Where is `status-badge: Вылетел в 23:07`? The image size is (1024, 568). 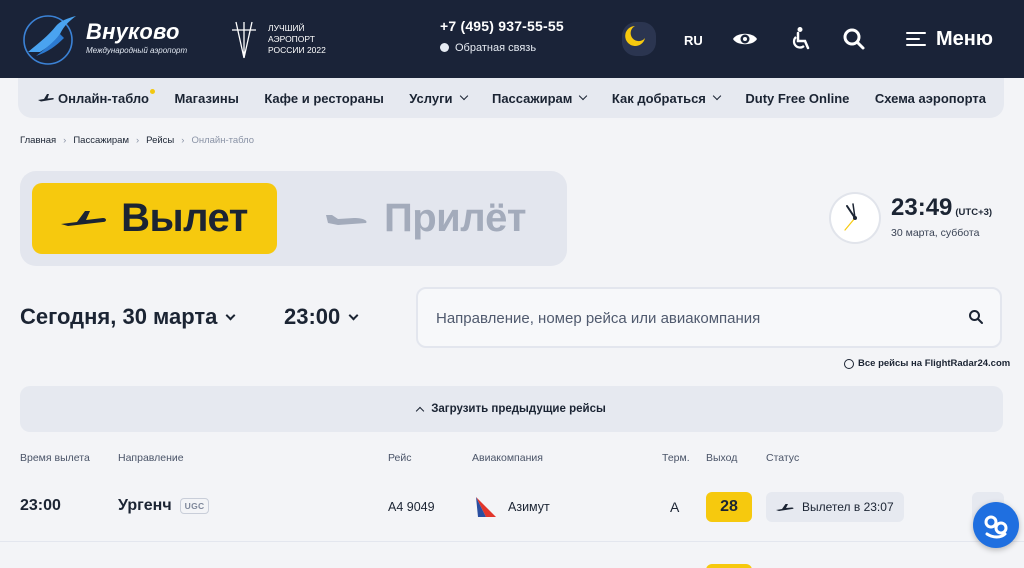 status-badge: Вылетел в 23:07 is located at coordinates (835, 507).